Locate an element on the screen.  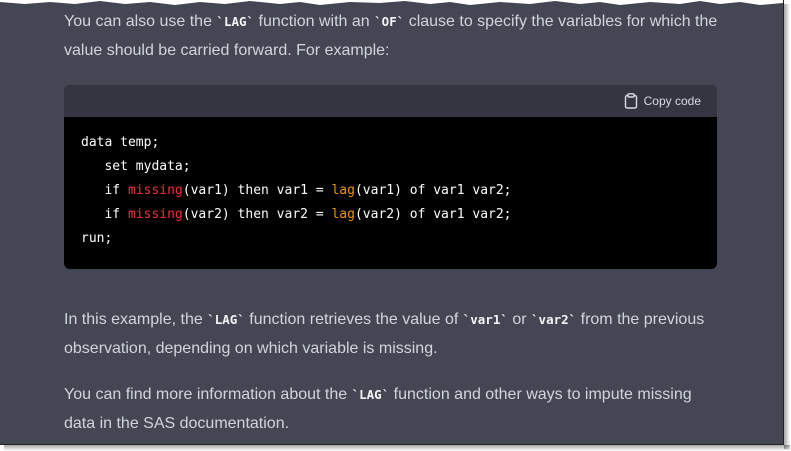
code-token: run; is located at coordinates (97, 238).